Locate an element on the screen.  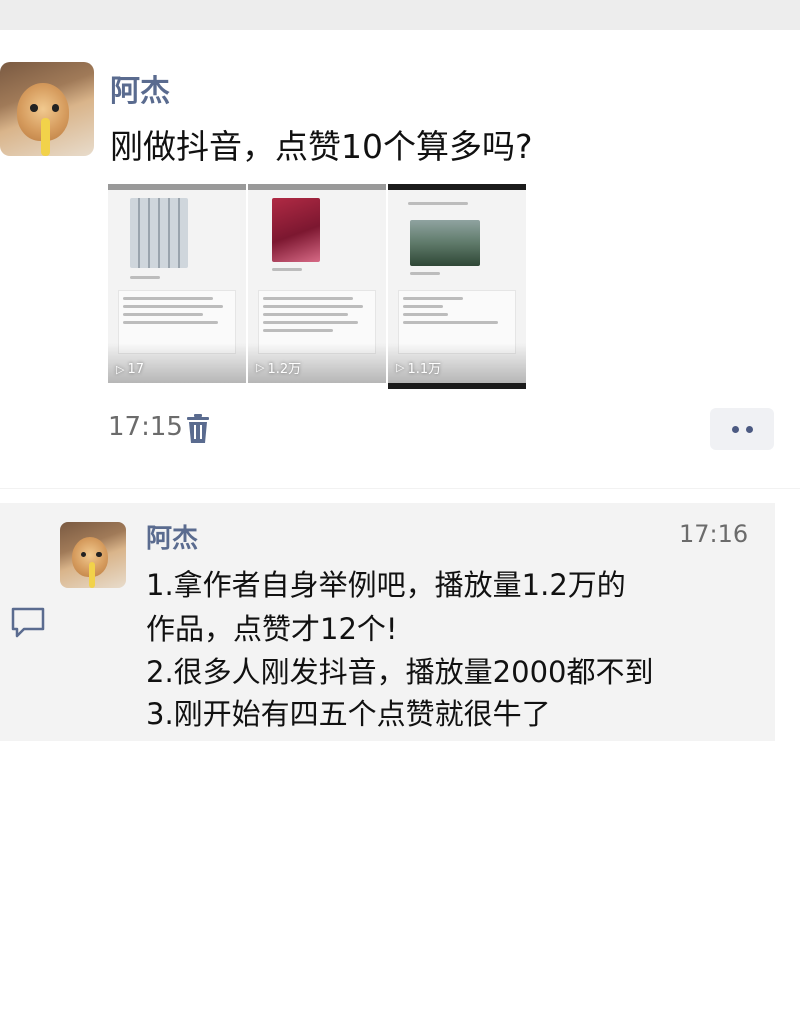
more-dot is located at coordinates (749, 429).